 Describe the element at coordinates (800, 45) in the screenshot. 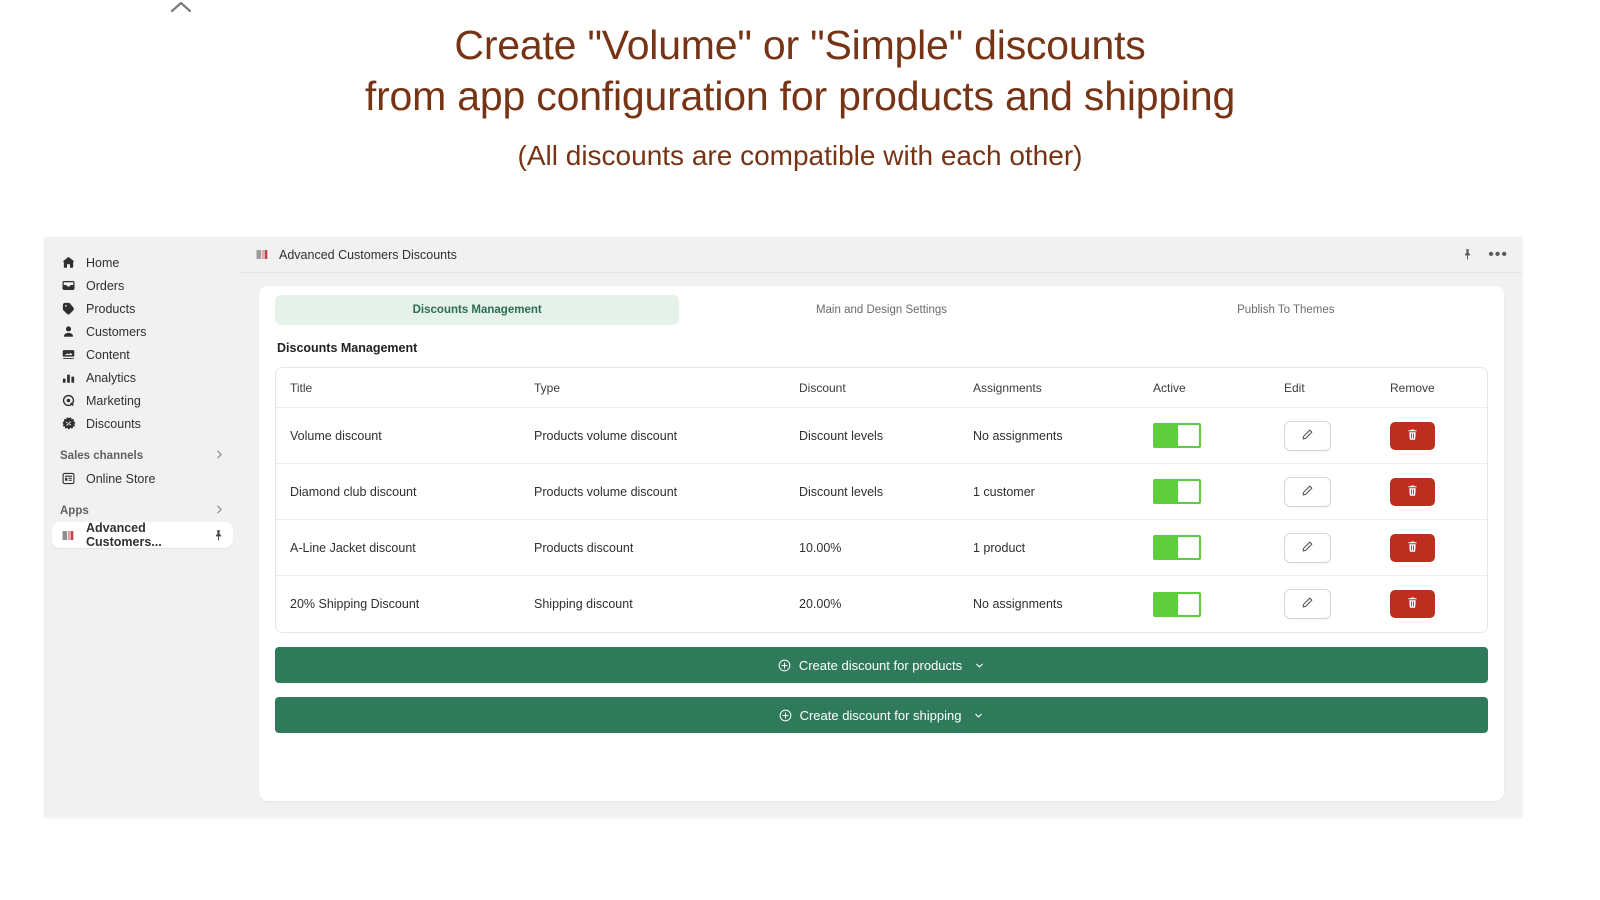

I see `headline-line-1: Create "Volume" or "Simple" discounts` at that location.